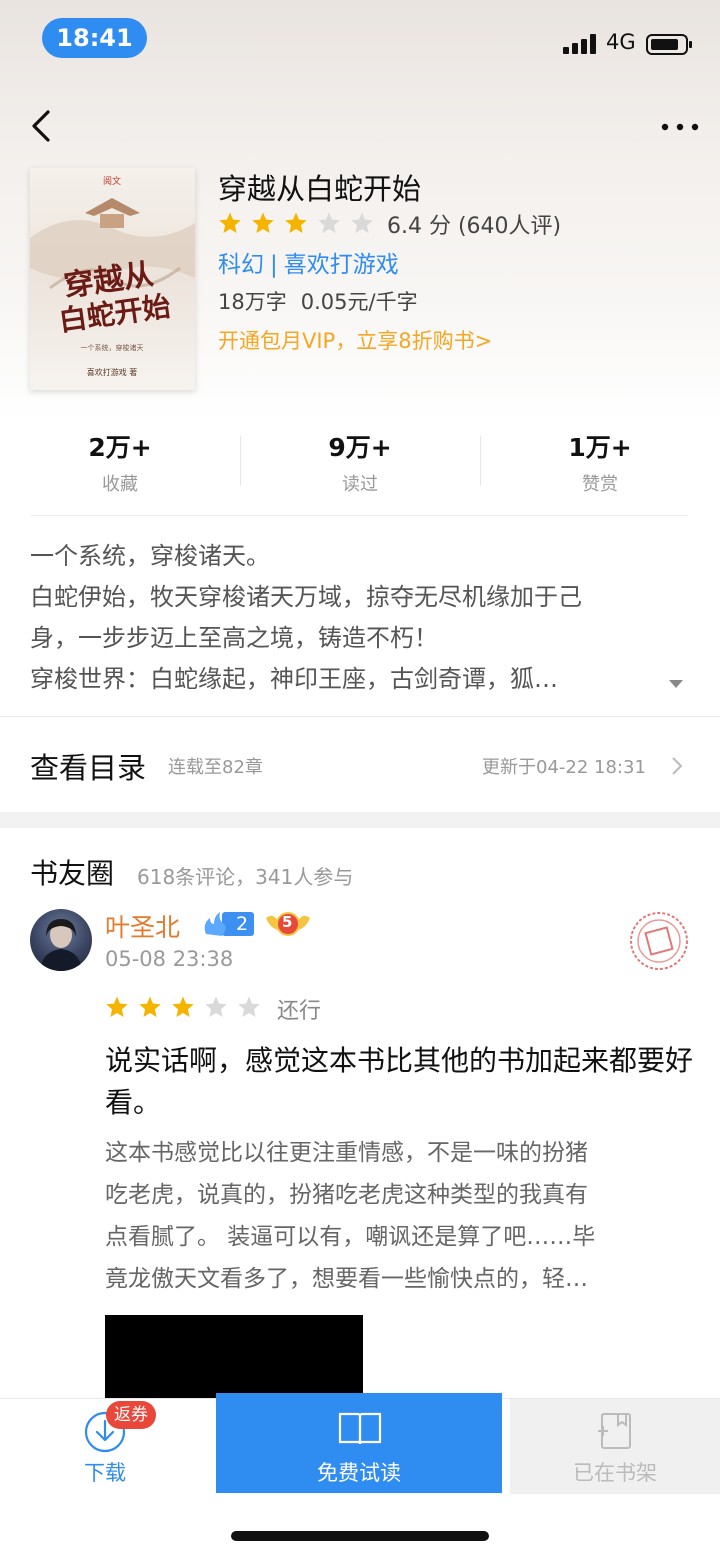 The height and width of the screenshot is (1560, 720). I want to click on expand-down-icon, so click(676, 684).